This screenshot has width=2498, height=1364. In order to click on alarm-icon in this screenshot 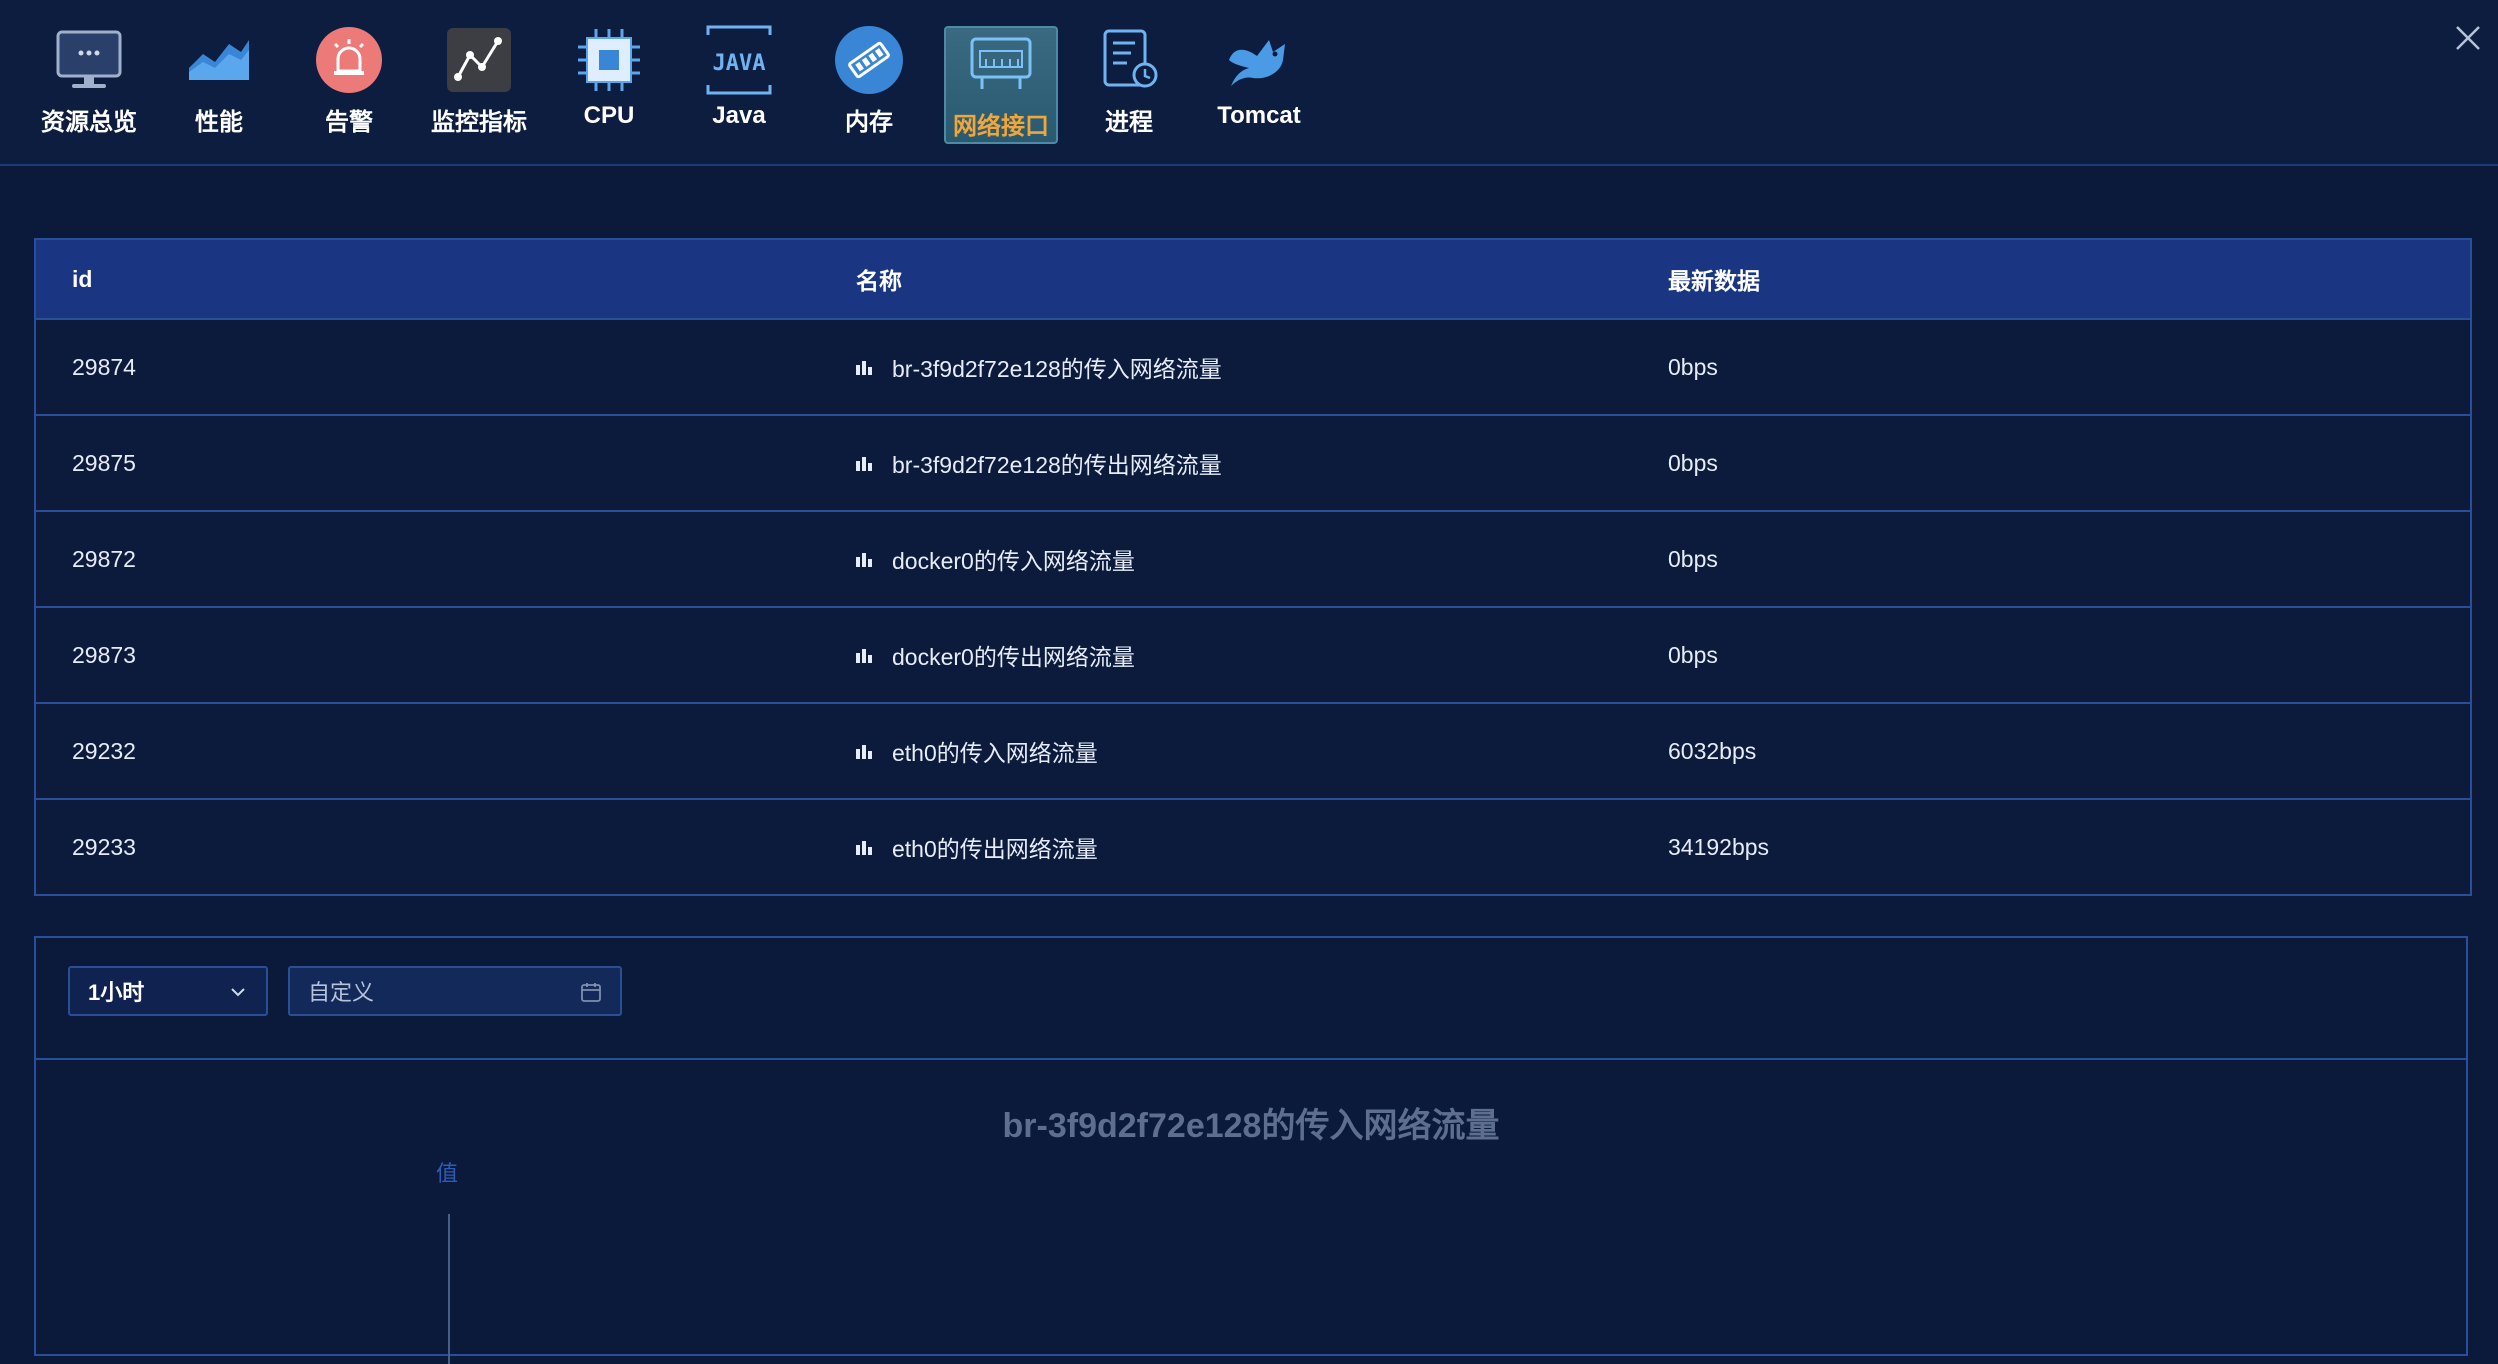, I will do `click(349, 60)`.